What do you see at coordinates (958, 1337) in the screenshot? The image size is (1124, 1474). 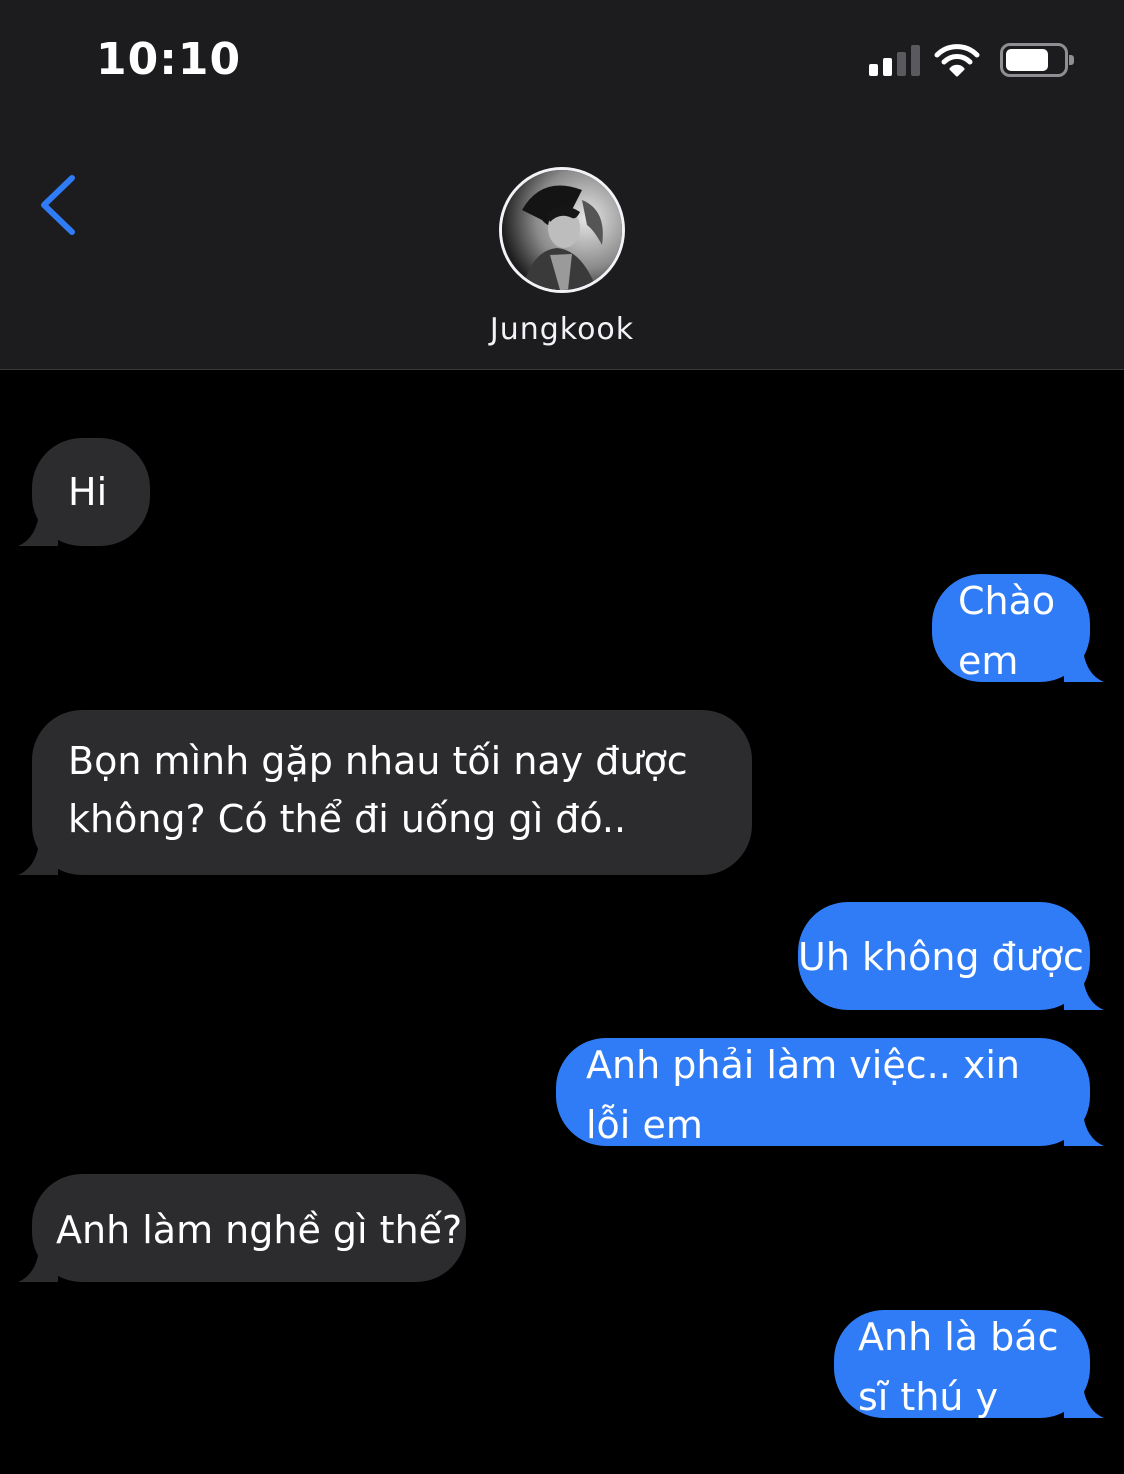 I see `message-line: Anh là bác` at bounding box center [958, 1337].